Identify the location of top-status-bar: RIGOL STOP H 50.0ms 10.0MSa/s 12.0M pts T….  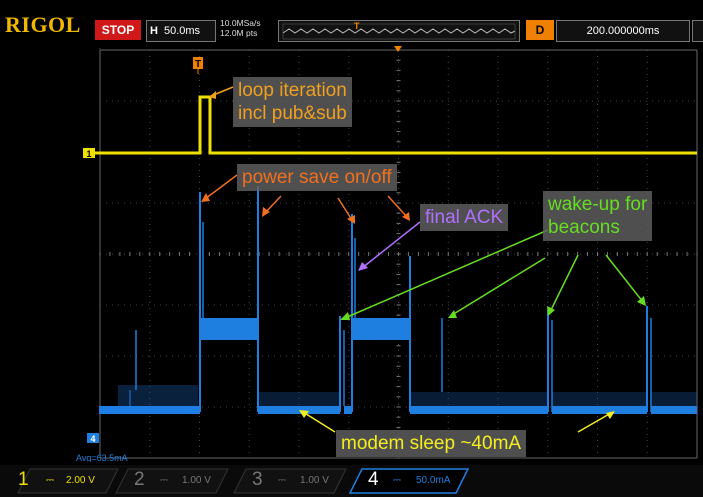
(351, 22).